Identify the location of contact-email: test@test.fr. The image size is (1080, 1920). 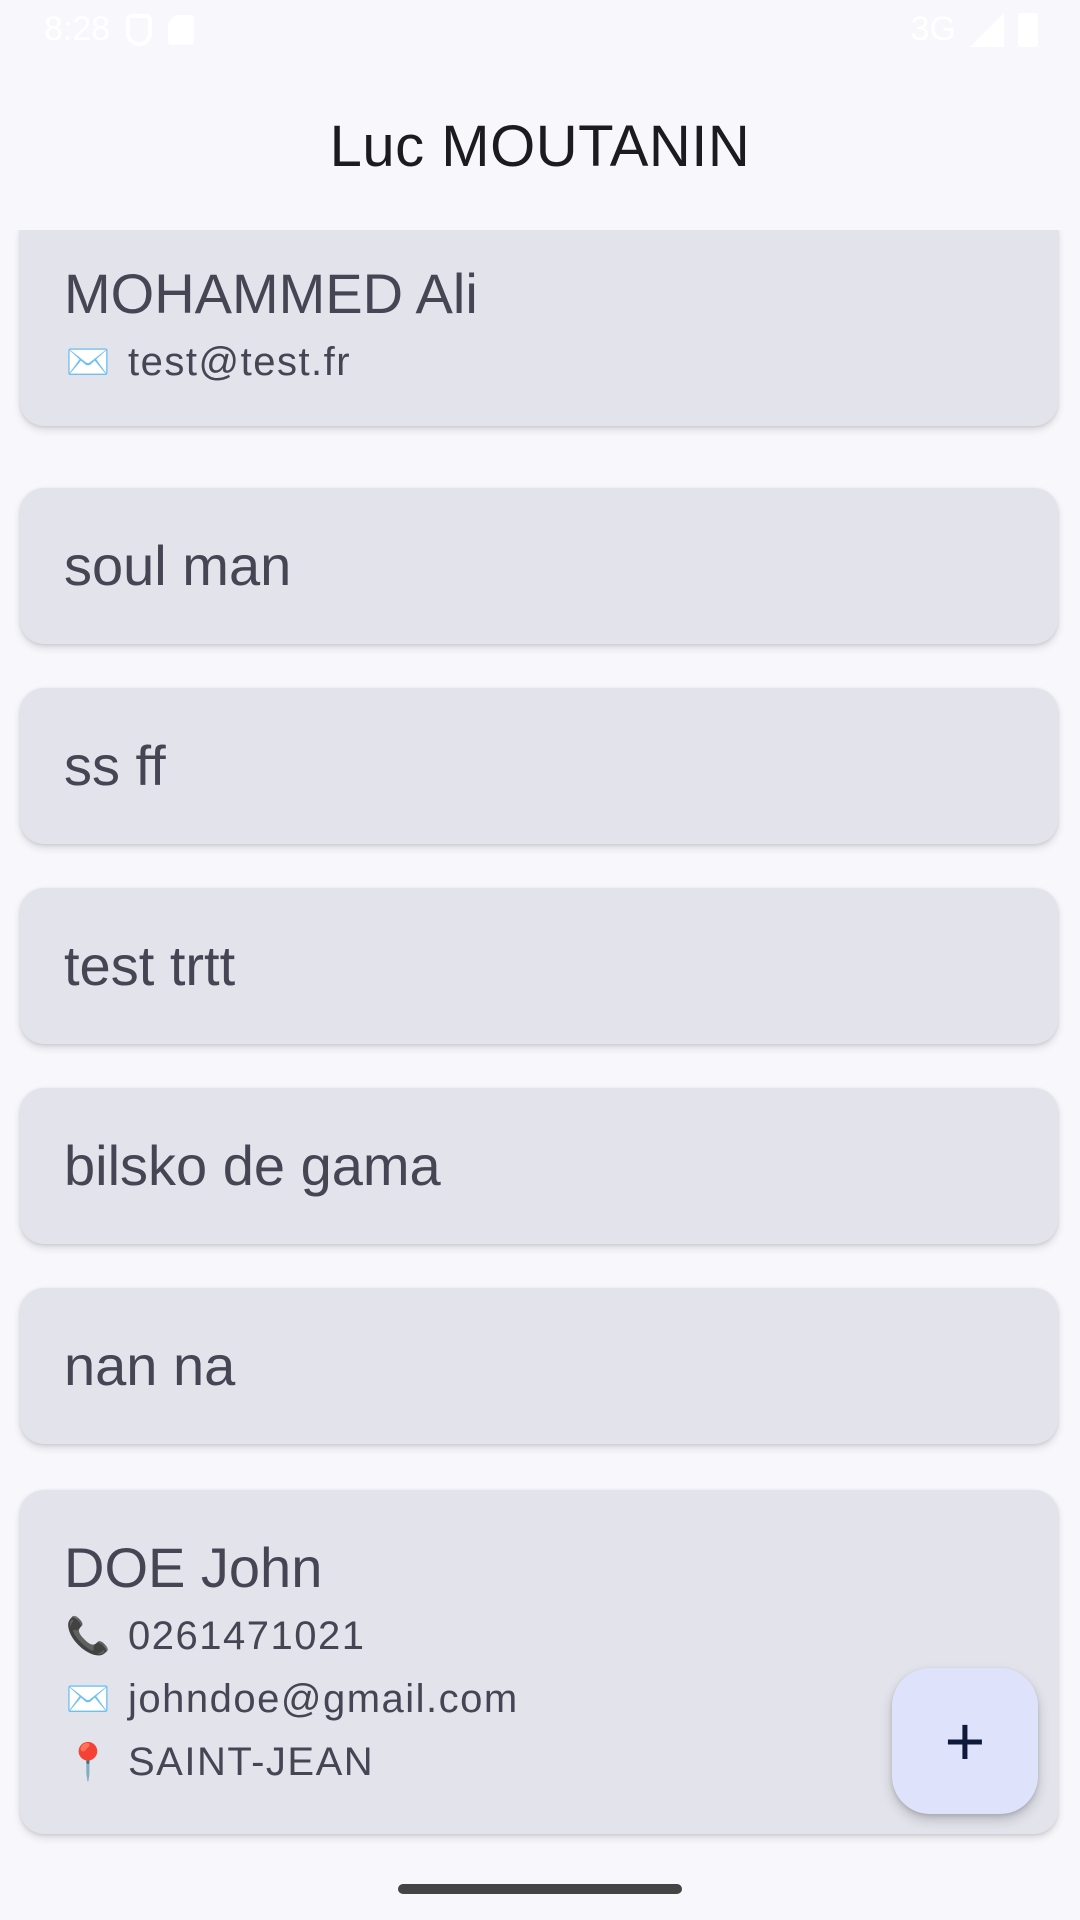
(240, 361).